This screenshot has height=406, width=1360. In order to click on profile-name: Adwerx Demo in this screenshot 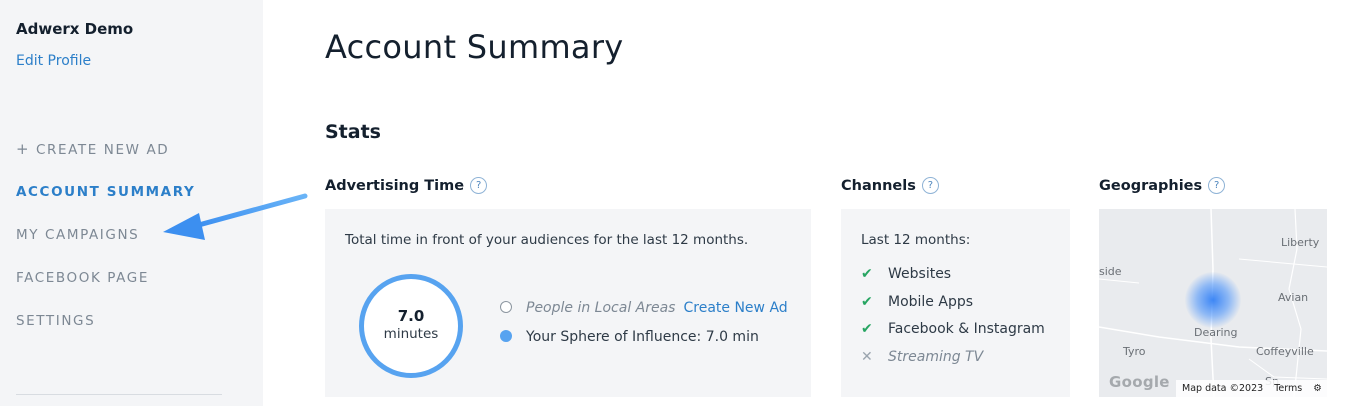, I will do `click(75, 29)`.